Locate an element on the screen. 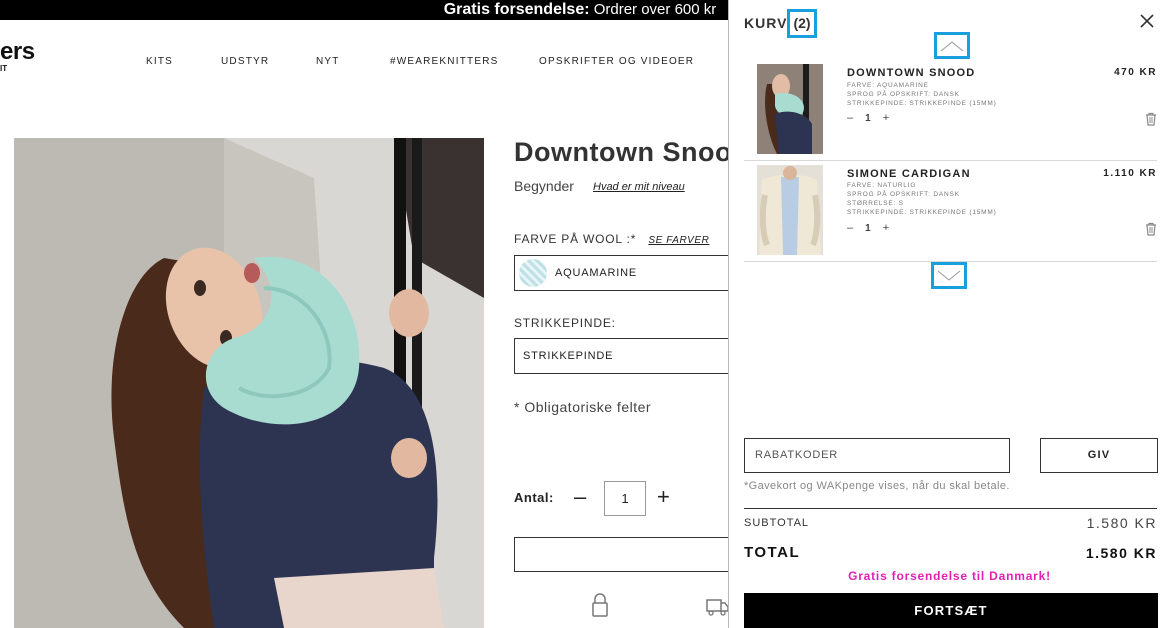 This screenshot has width=1160, height=628. color-label: FARVE PÅ WOOL :* SE FARVER is located at coordinates (611, 239).